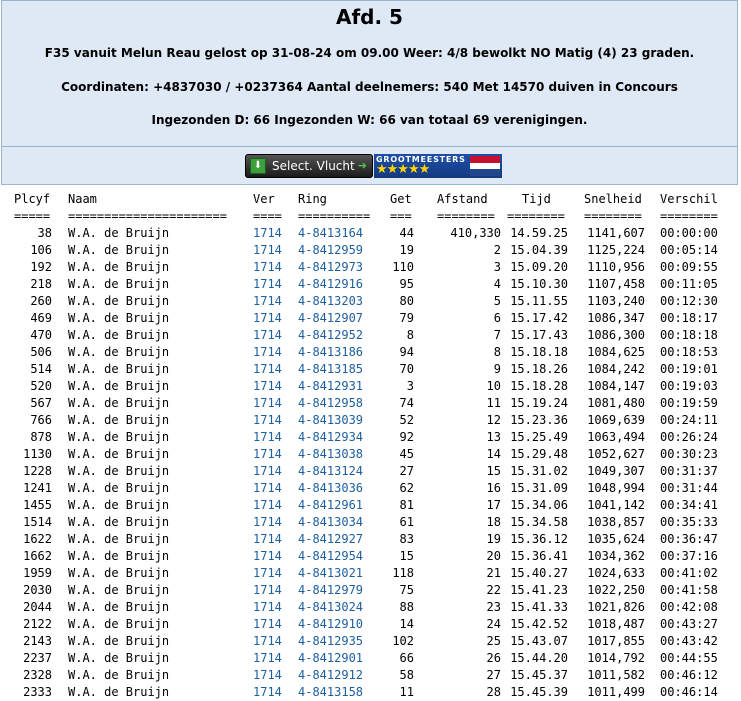 Image resolution: width=741 pixels, height=701 pixels. Describe the element at coordinates (37, 488) in the screenshot. I see `cell-plcyf: 1241` at that location.